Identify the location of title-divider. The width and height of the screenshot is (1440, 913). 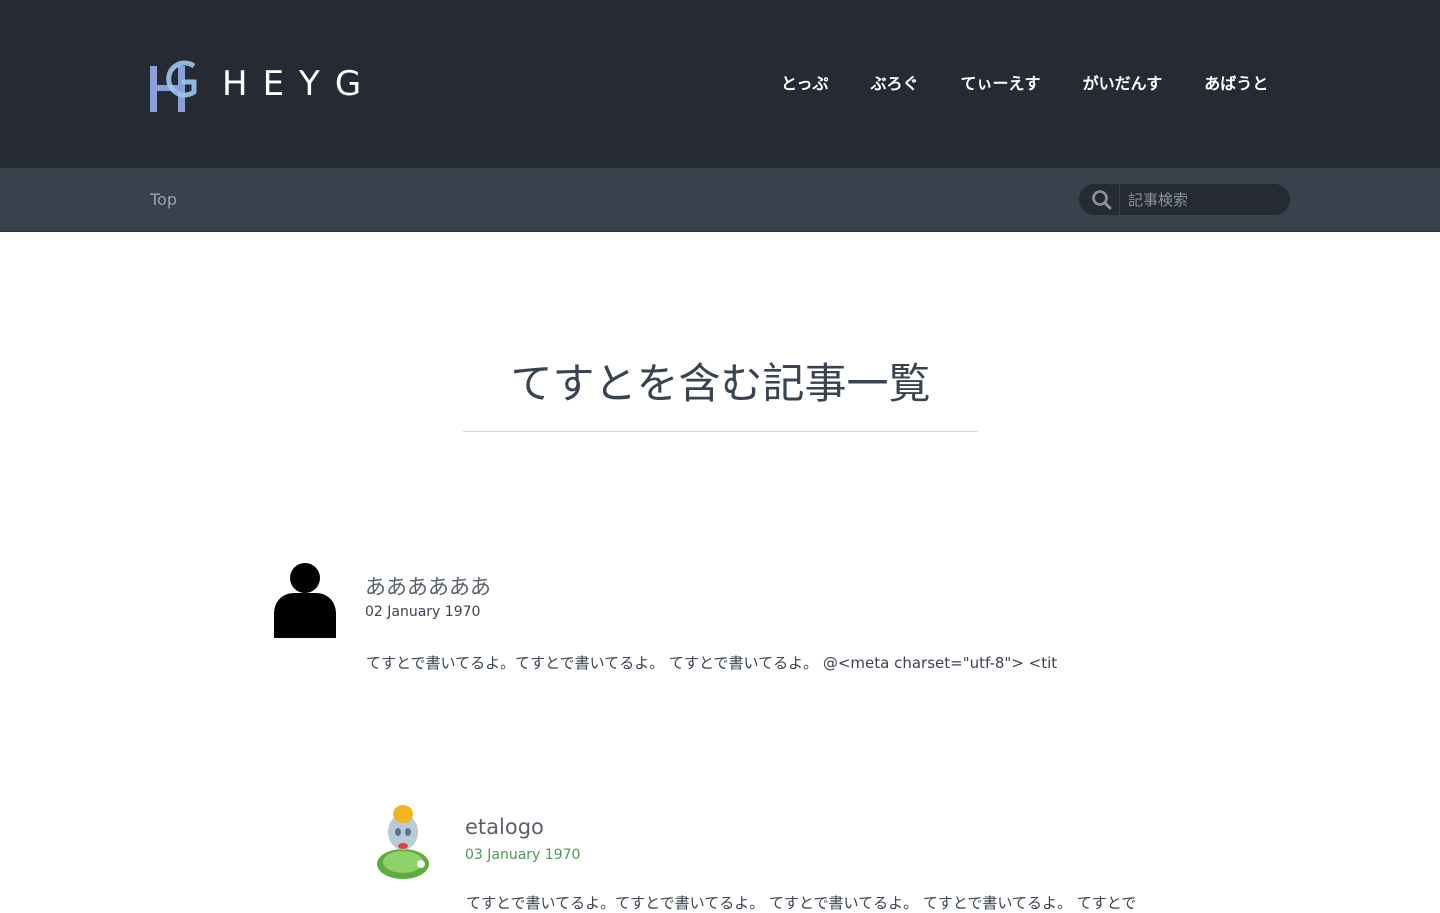
(720, 431).